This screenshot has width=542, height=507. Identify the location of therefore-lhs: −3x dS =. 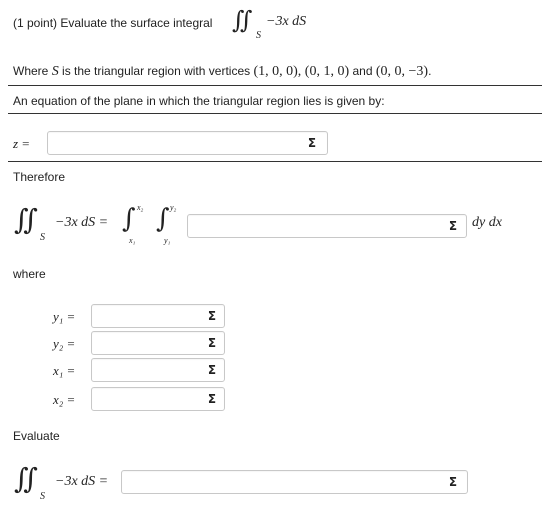
(82, 222).